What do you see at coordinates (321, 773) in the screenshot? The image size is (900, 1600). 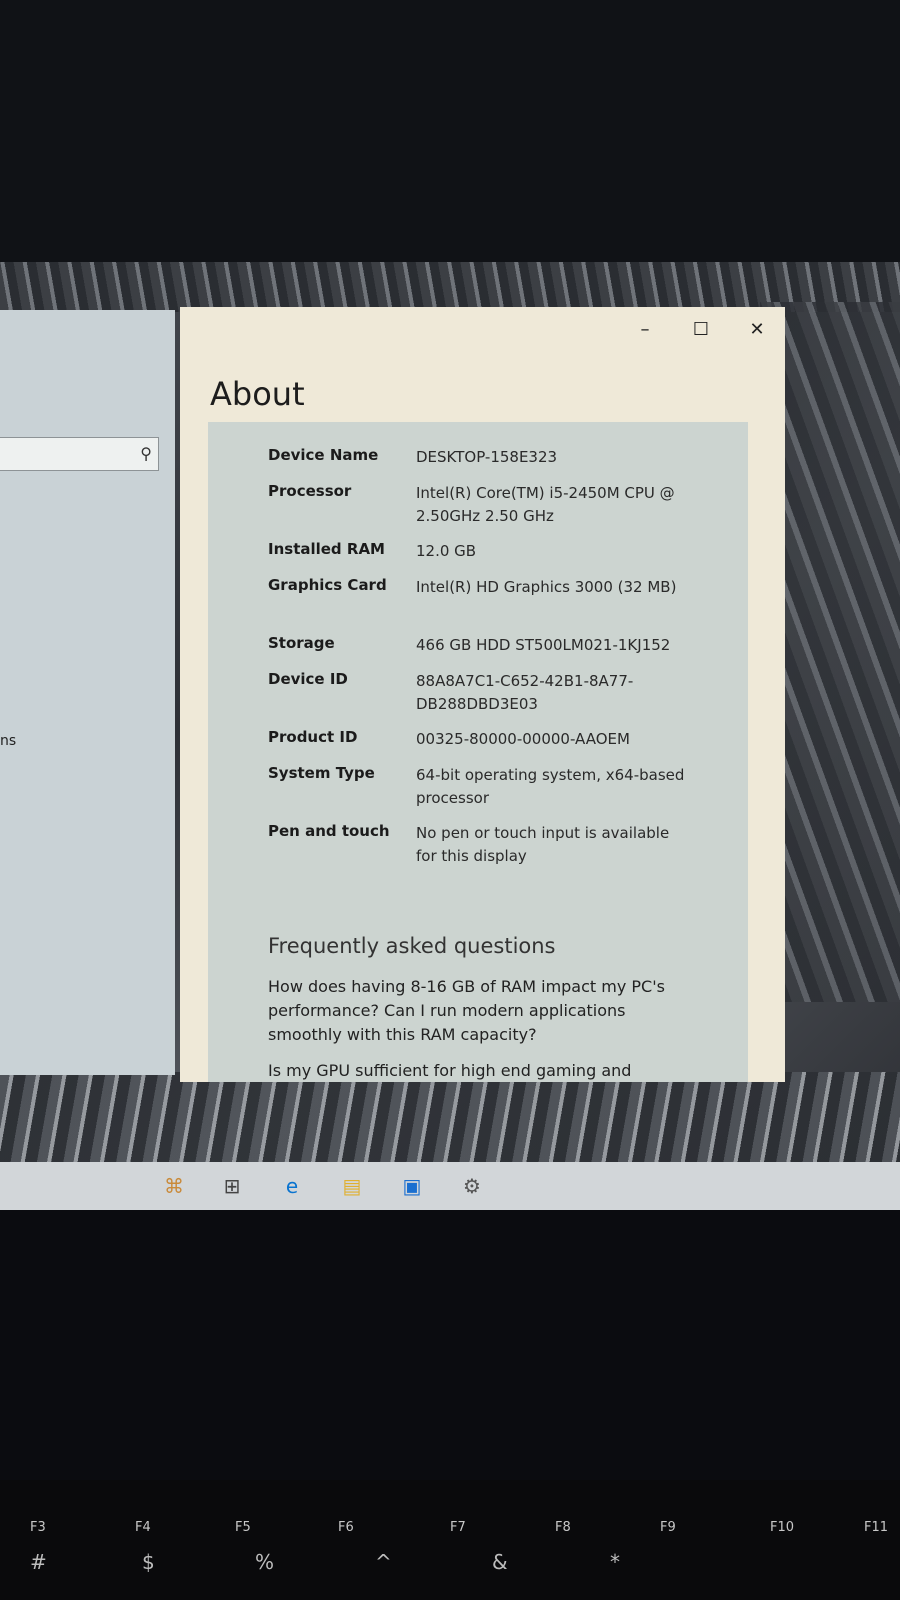 I see `spec-label: System Type` at bounding box center [321, 773].